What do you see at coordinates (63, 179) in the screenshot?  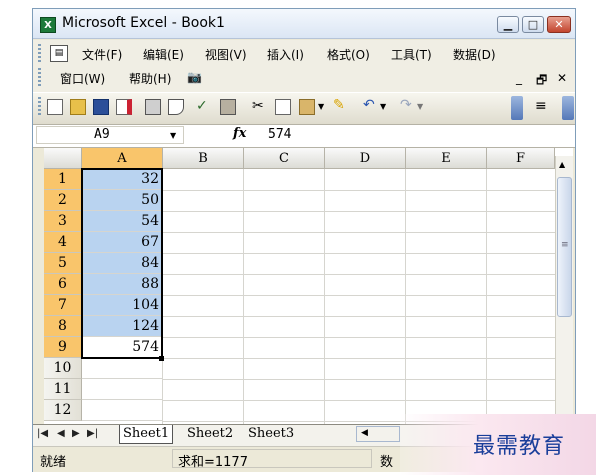 I see `row-header-1: 1` at bounding box center [63, 179].